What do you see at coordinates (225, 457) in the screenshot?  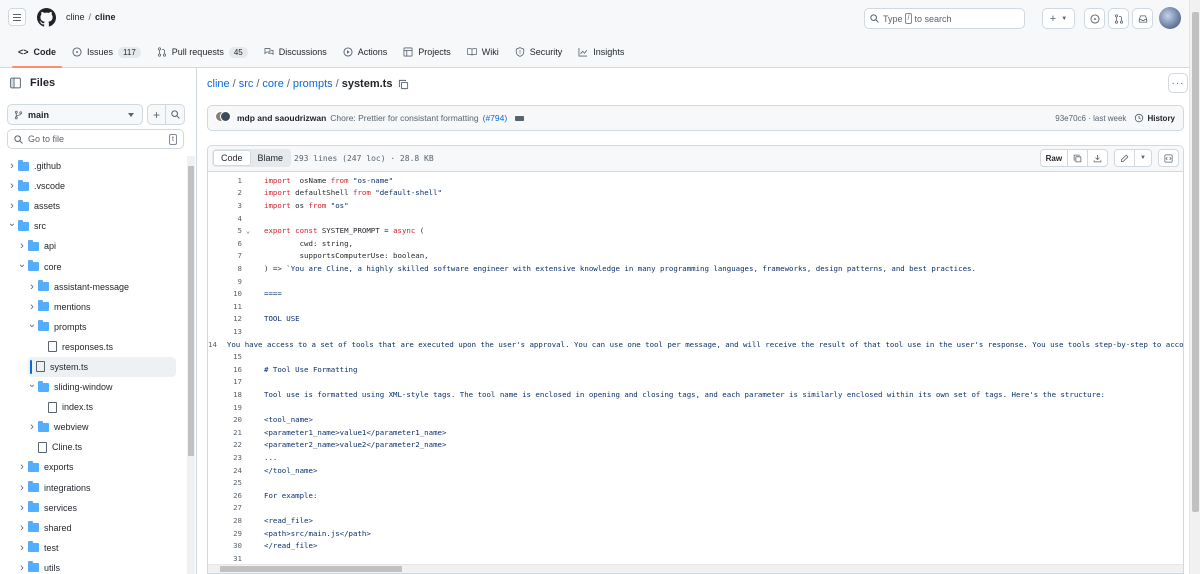 I see `line-number: 23` at bounding box center [225, 457].